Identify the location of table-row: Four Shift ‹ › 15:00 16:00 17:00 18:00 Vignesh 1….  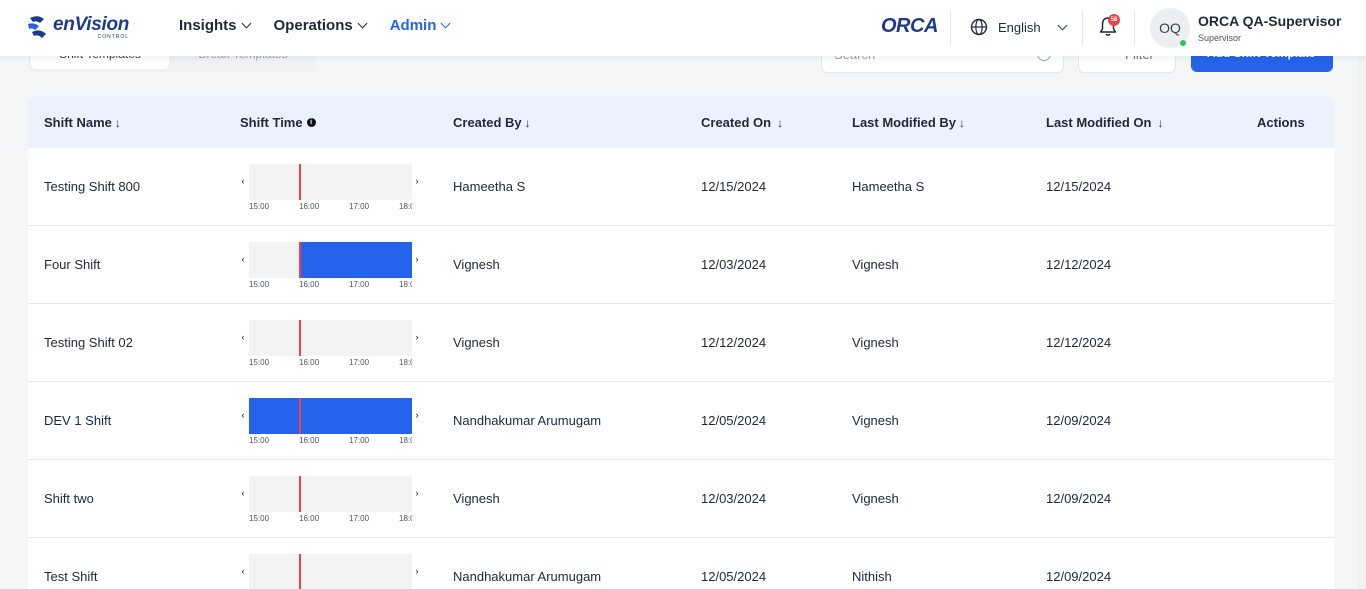
(681, 265).